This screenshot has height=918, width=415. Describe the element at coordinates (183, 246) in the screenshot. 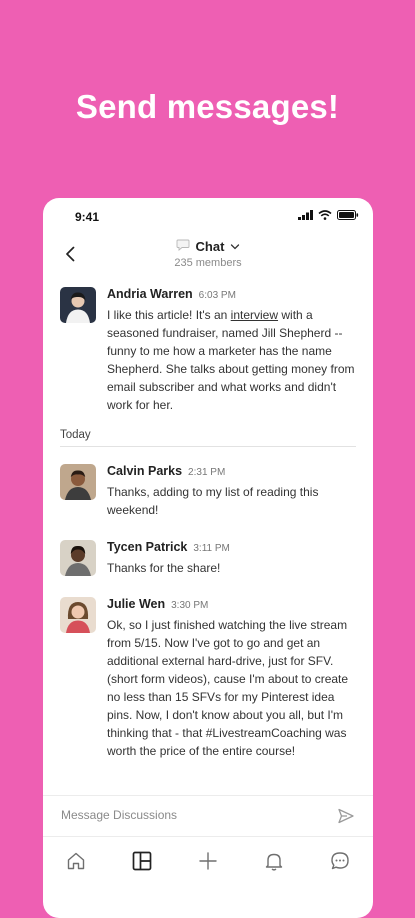

I see `speech-bubble-icon` at that location.